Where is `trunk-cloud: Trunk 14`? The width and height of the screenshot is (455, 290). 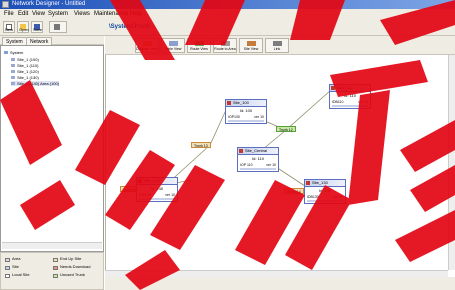
trunk-cloud: Trunk 14 is located at coordinates (294, 191).